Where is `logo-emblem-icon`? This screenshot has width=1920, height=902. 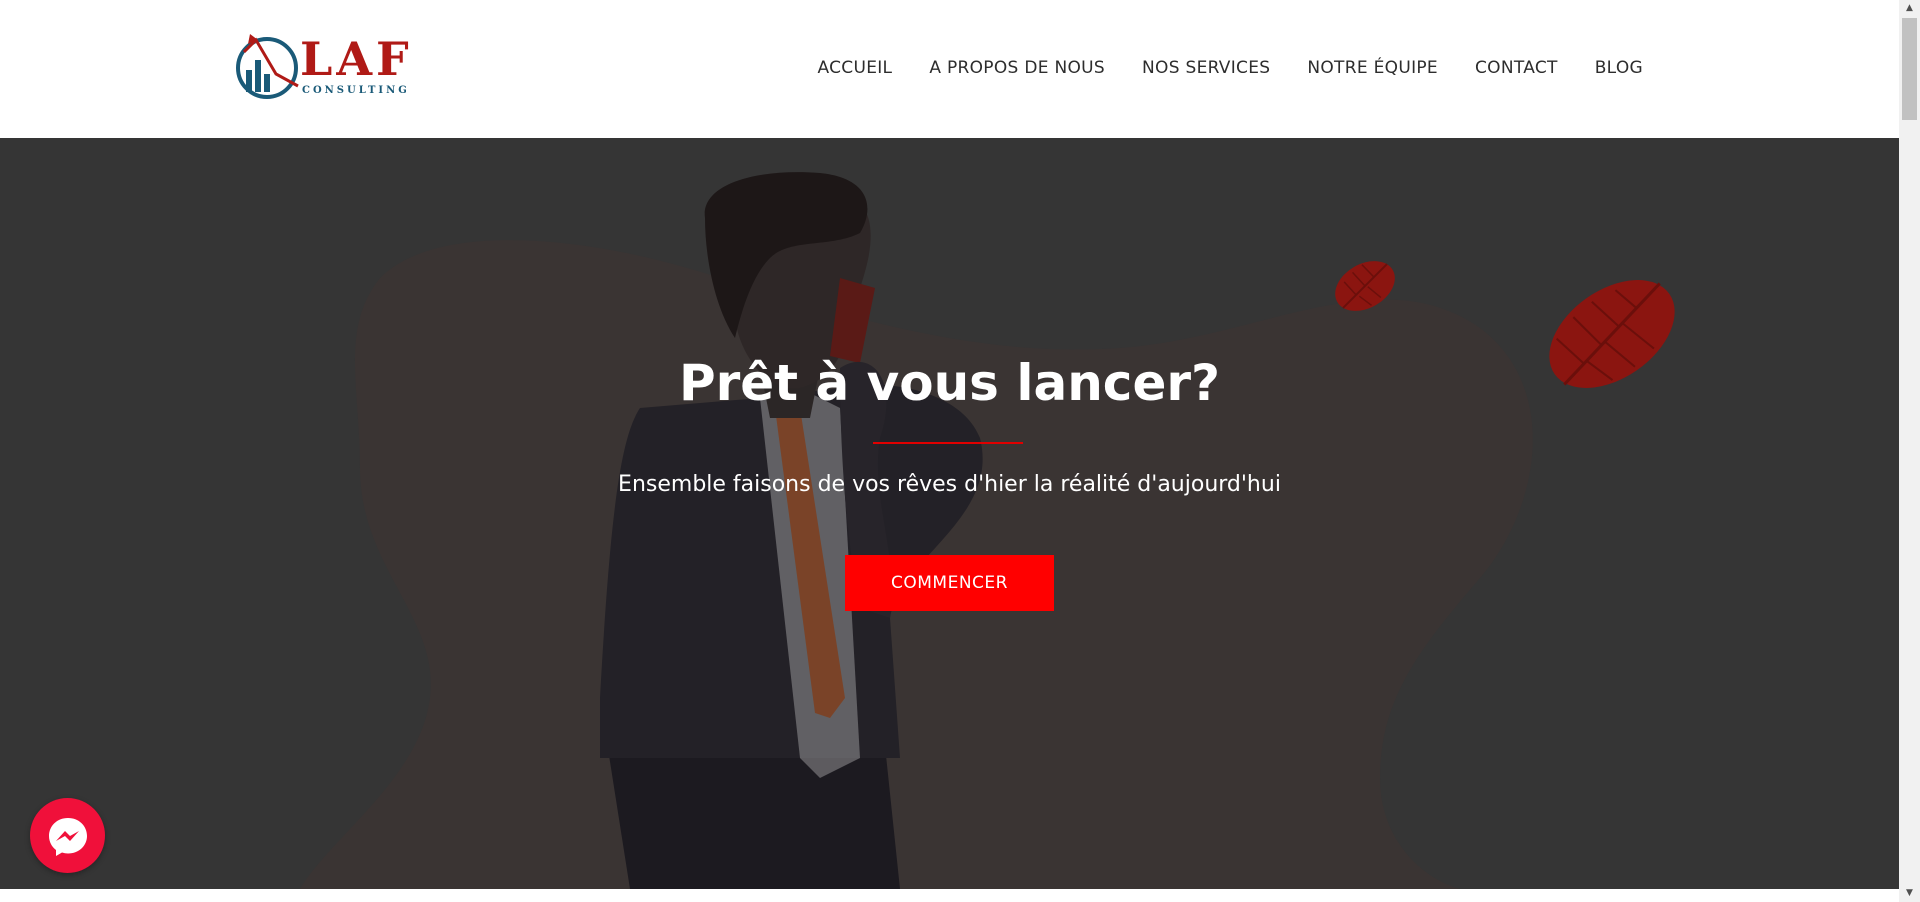 logo-emblem-icon is located at coordinates (267, 66).